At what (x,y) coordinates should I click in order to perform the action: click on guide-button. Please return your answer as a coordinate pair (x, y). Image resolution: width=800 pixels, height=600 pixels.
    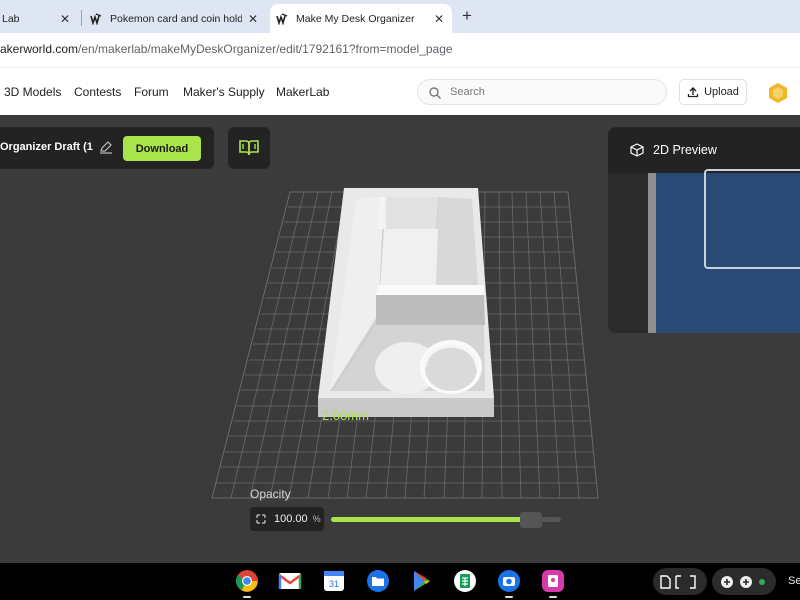
    Looking at the image, I should click on (249, 148).